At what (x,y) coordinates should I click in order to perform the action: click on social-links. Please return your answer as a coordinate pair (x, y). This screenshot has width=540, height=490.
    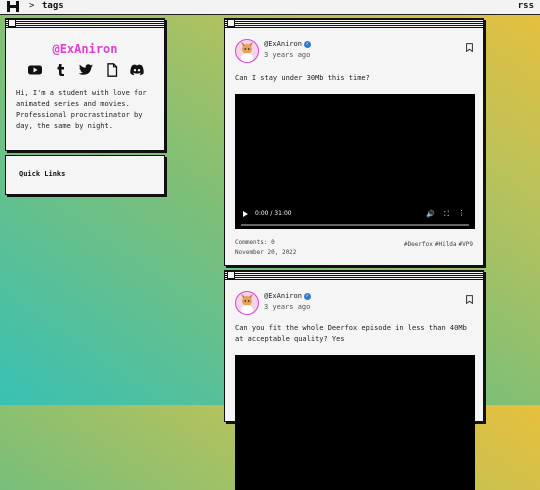
    Looking at the image, I should click on (86, 70).